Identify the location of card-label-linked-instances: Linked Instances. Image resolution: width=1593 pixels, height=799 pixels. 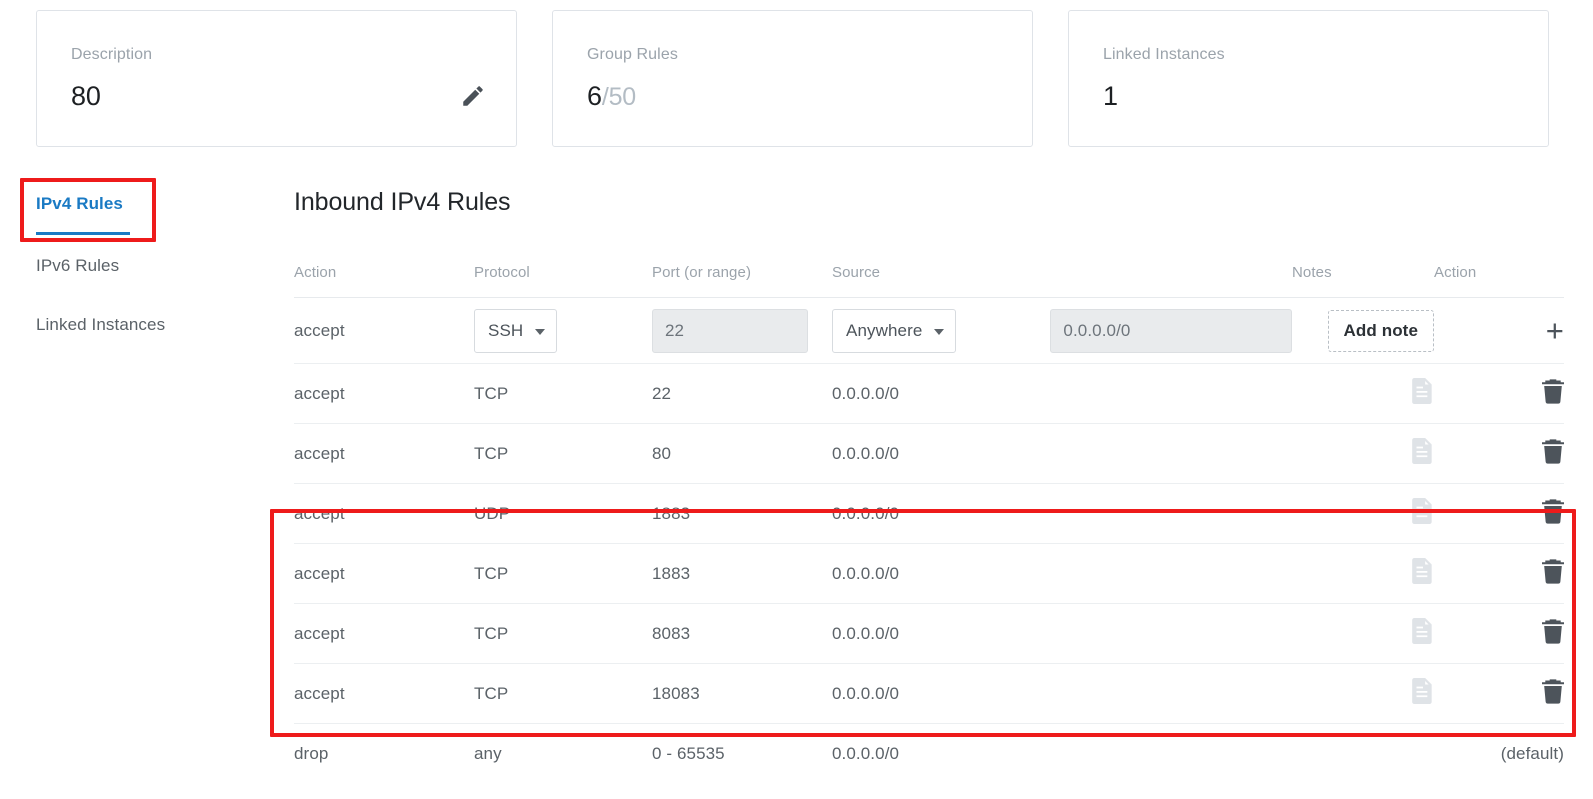
(1164, 54).